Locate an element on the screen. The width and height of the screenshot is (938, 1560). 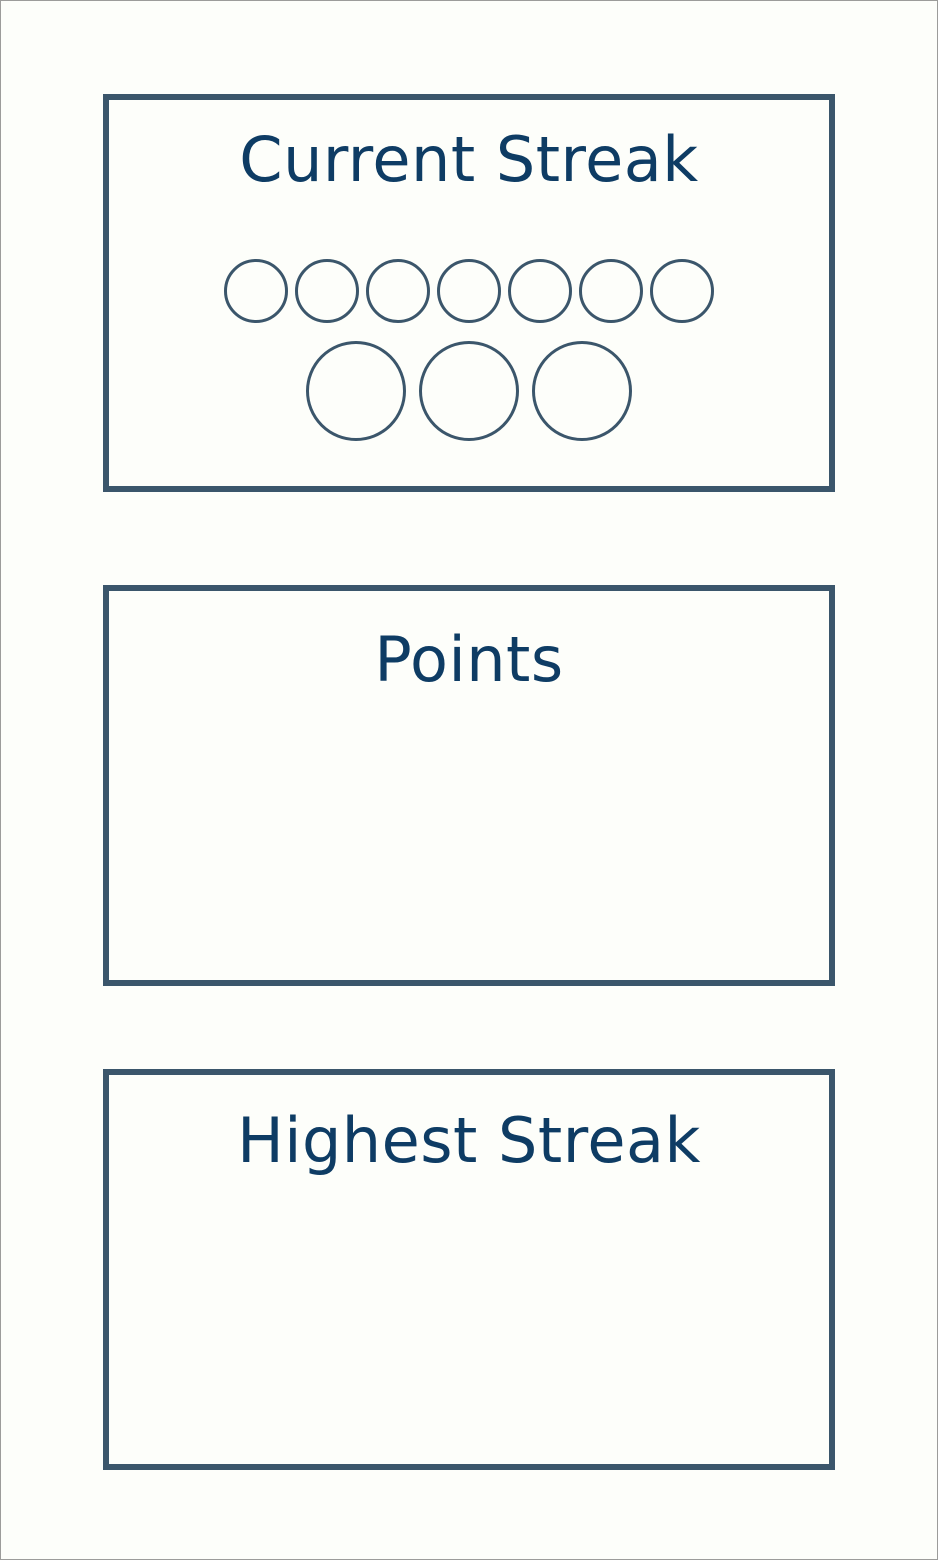
highest-streak-title: Highest Streak is located at coordinates (469, 1140).